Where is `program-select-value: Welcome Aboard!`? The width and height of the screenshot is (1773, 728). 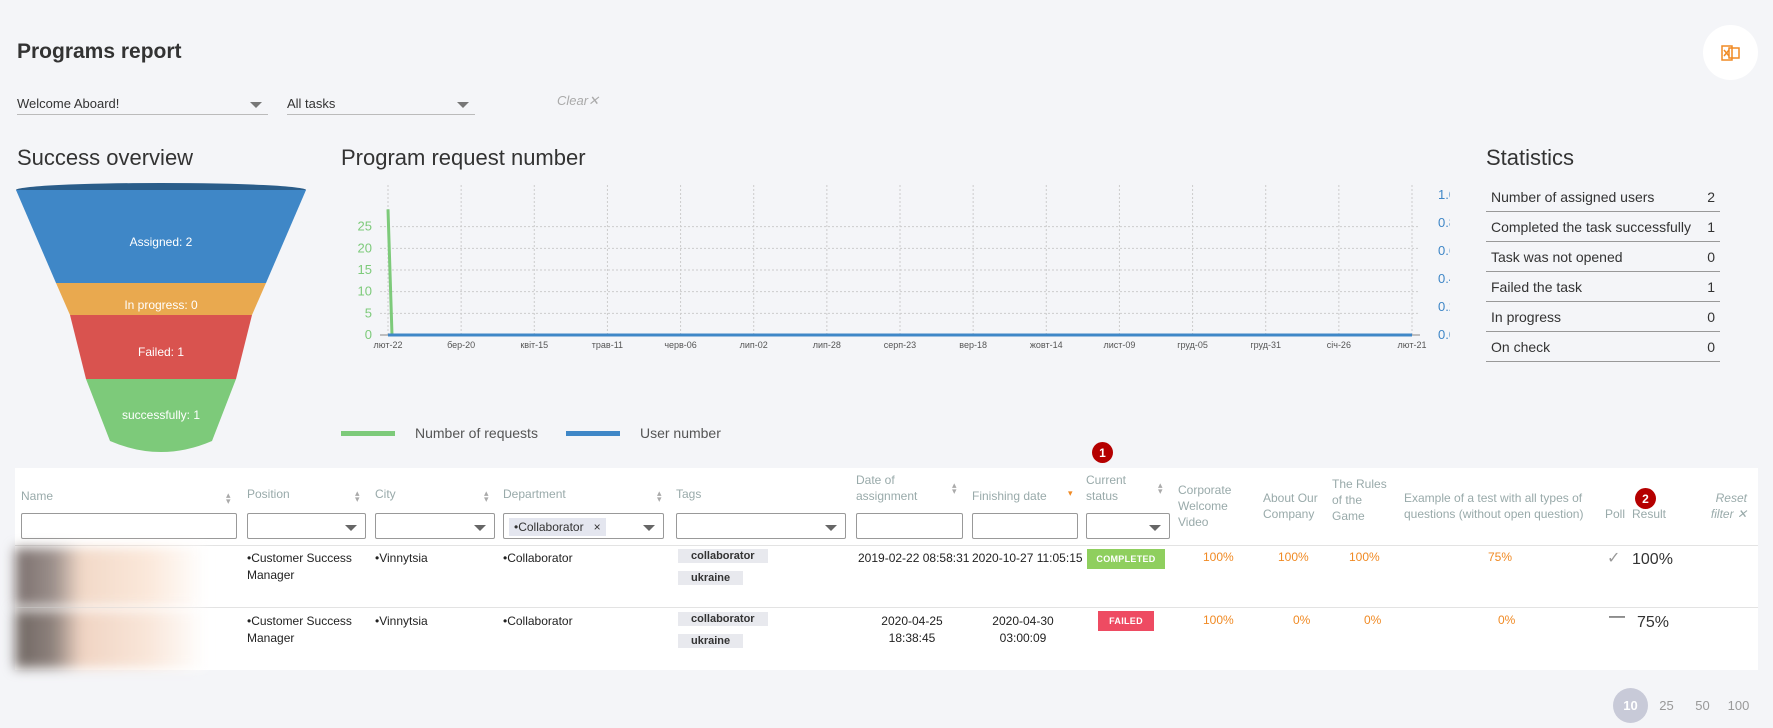 program-select-value: Welcome Aboard! is located at coordinates (68, 103).